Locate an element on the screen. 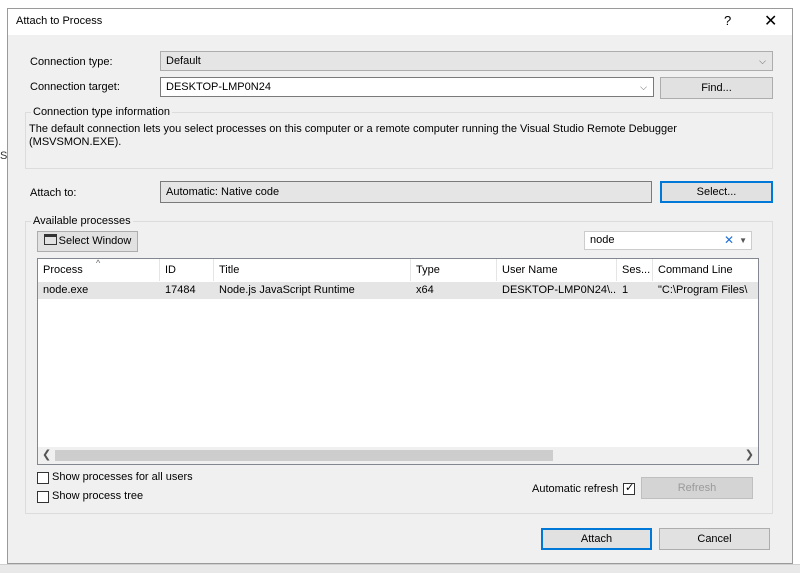 This screenshot has height=573, width=800. cell-process: node.exe is located at coordinates (66, 290).